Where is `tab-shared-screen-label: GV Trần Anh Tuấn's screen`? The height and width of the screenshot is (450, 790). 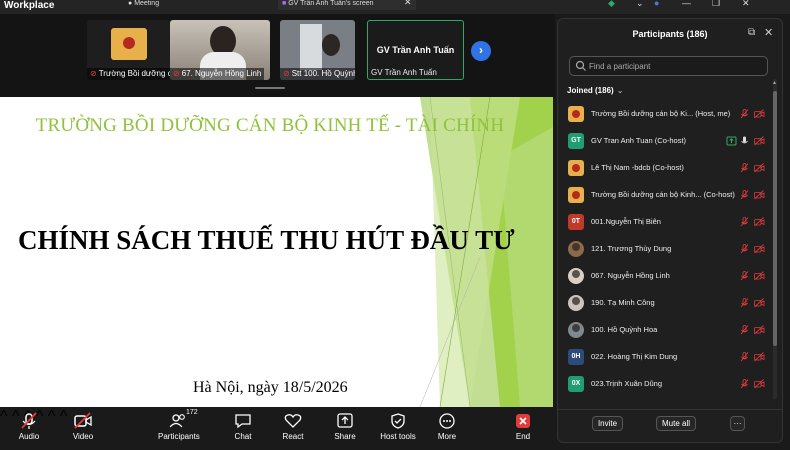 tab-shared-screen-label: GV Trần Anh Tuấn's screen is located at coordinates (331, 3).